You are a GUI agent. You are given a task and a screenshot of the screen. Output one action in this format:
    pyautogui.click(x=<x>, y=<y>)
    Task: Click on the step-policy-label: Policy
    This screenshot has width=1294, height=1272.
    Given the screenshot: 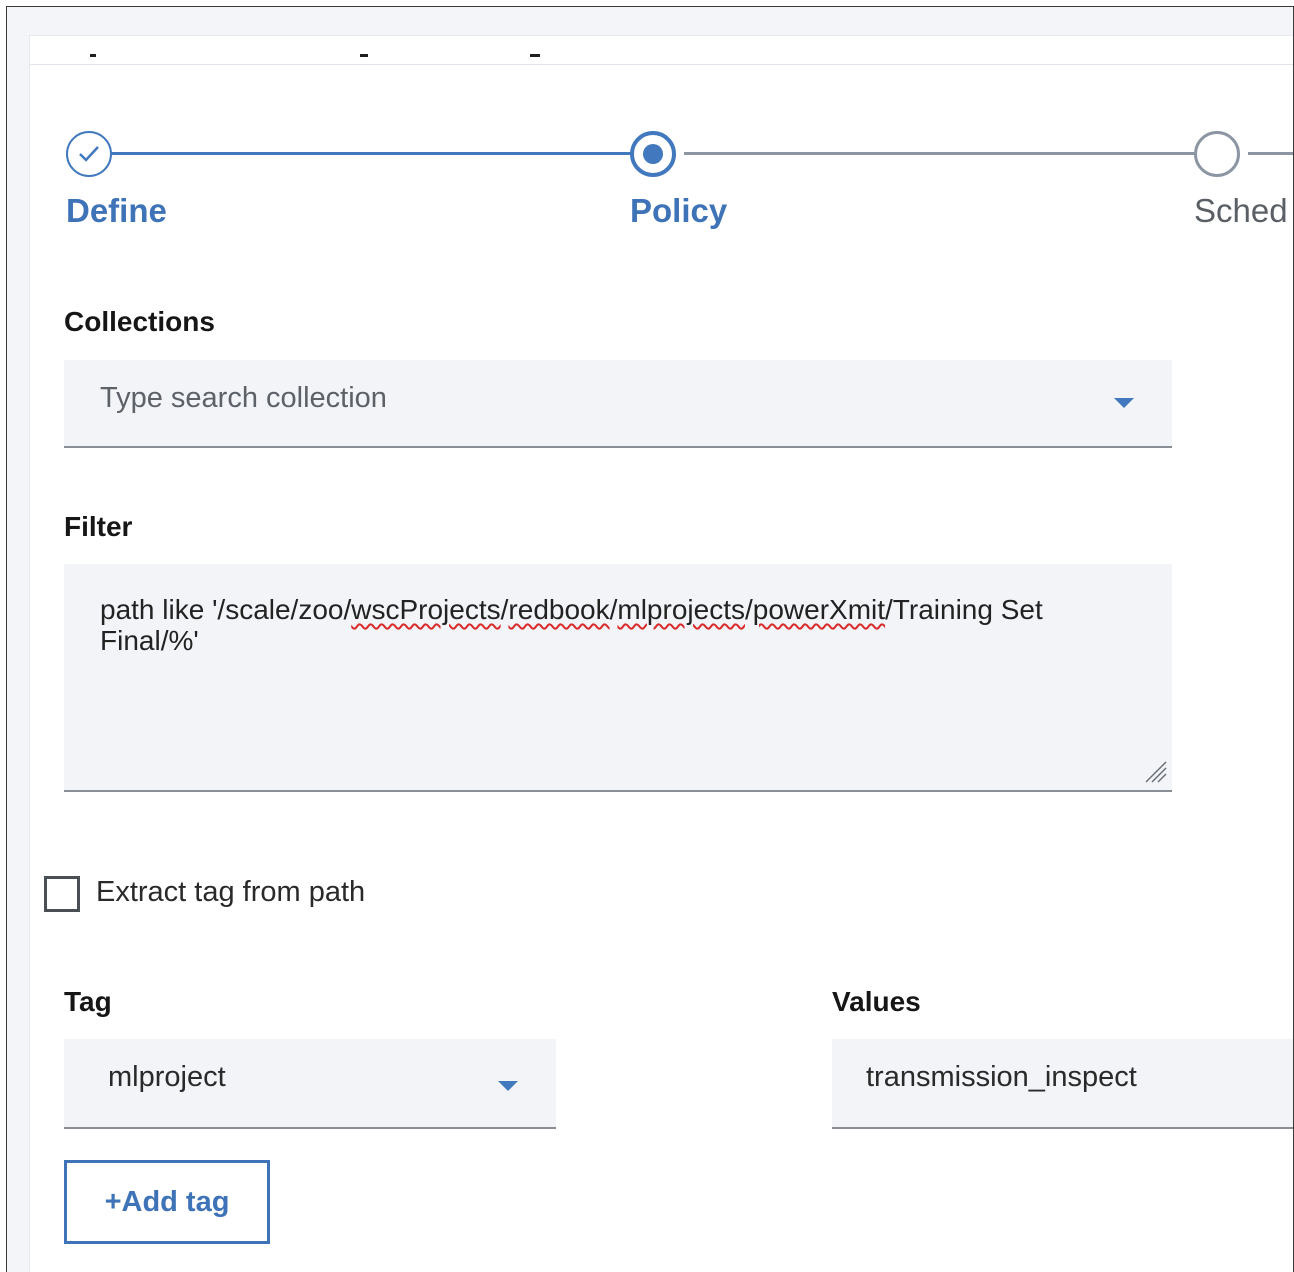 What is the action you would take?
    pyautogui.click(x=678, y=211)
    